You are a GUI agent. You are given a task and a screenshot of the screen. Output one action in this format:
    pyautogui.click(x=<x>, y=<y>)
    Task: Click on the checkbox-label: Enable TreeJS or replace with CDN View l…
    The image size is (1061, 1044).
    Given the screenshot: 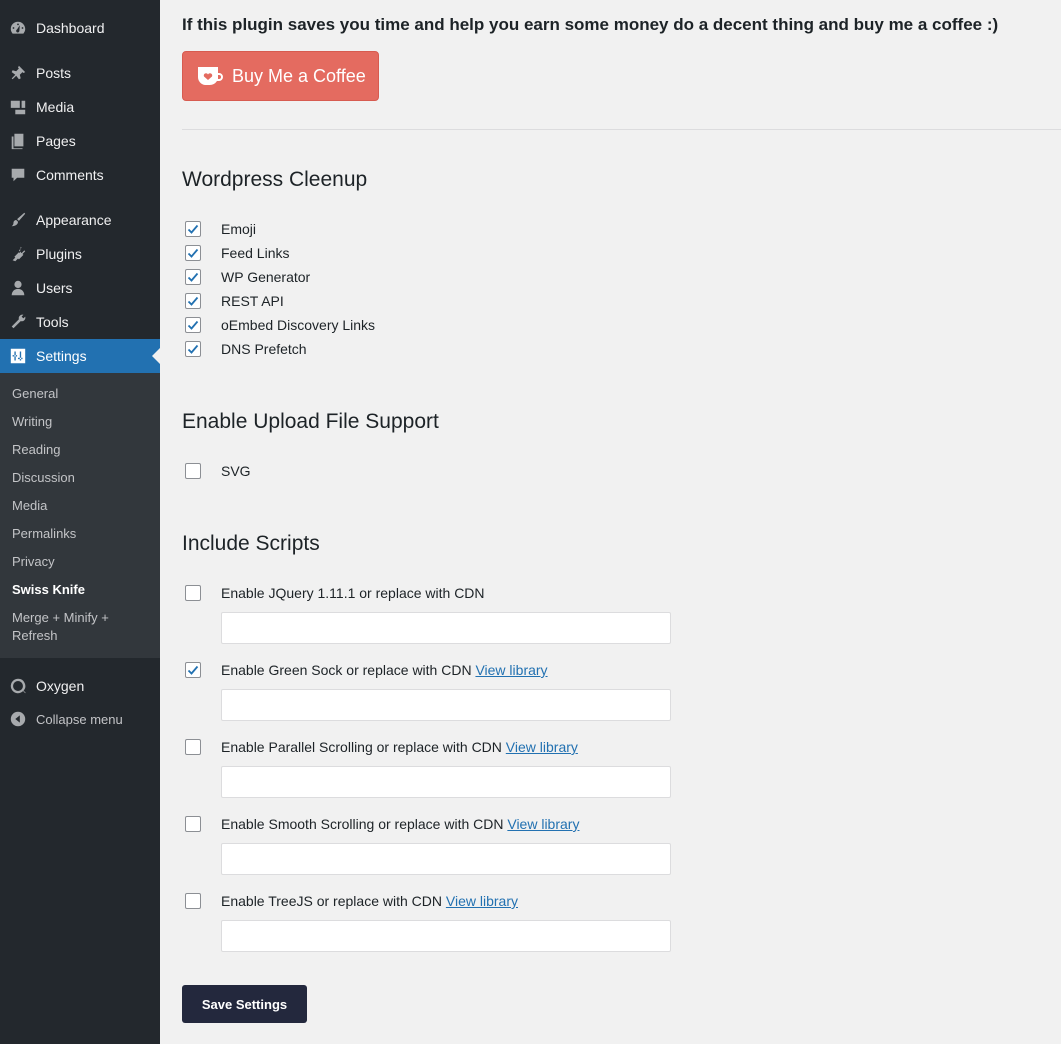 What is the action you would take?
    pyautogui.click(x=369, y=901)
    